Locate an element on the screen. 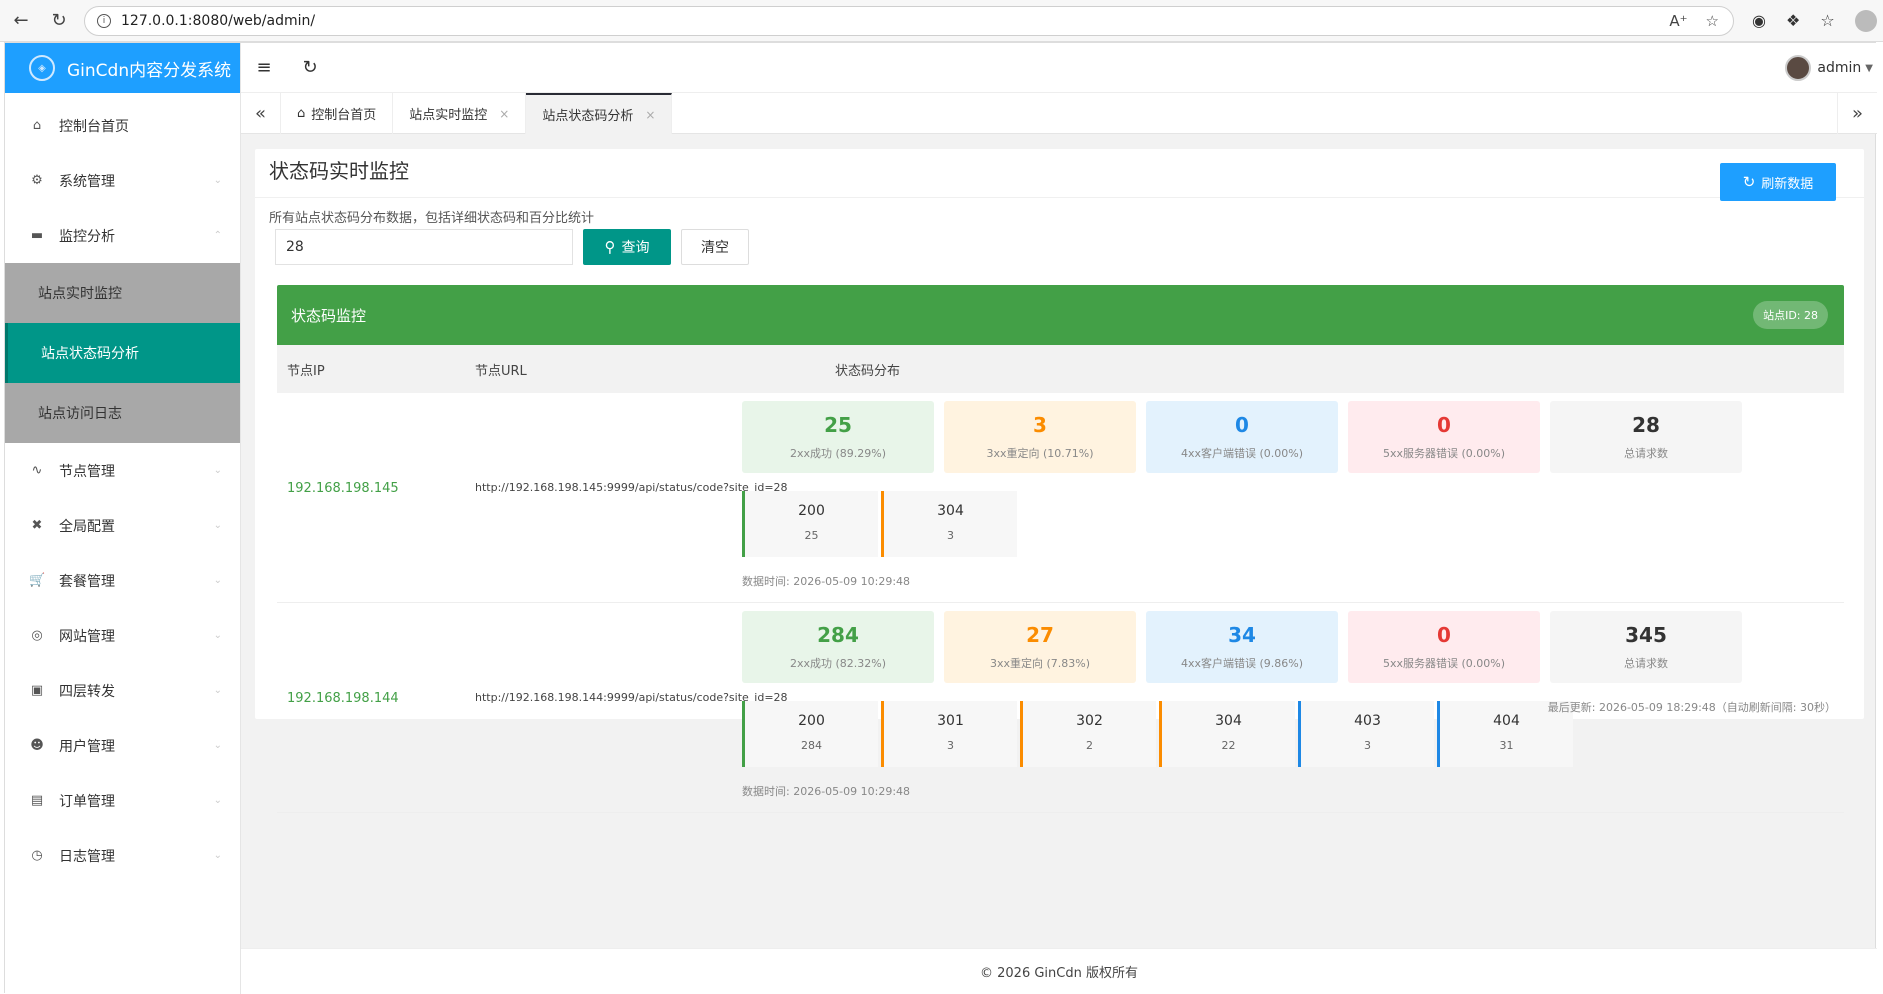  stat-2xx: 25 2xx成功 (89.29%) is located at coordinates (838, 437).